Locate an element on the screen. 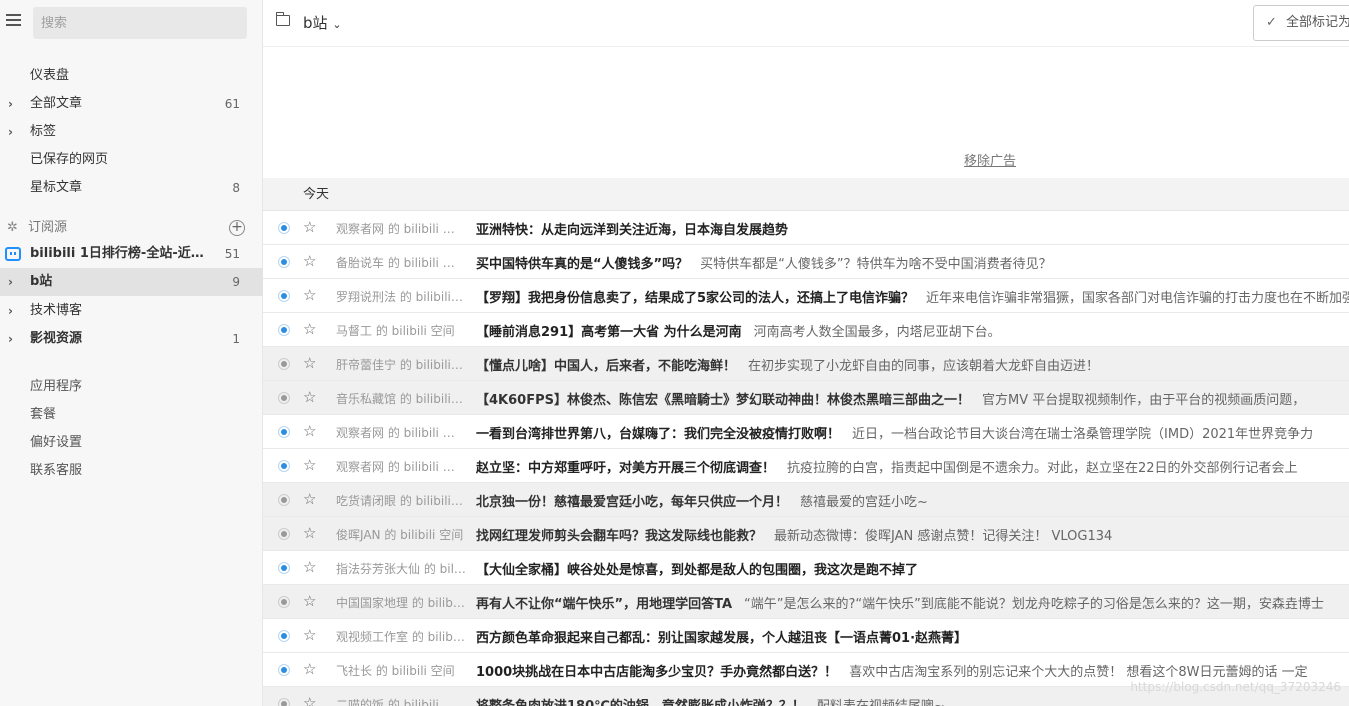 This screenshot has height=706, width=1349. article-summary: 近日，一档台政论节目大谈台湾在瑞士洛桑管理学院（IMD）2021年世界竞争力 is located at coordinates (1083, 434).